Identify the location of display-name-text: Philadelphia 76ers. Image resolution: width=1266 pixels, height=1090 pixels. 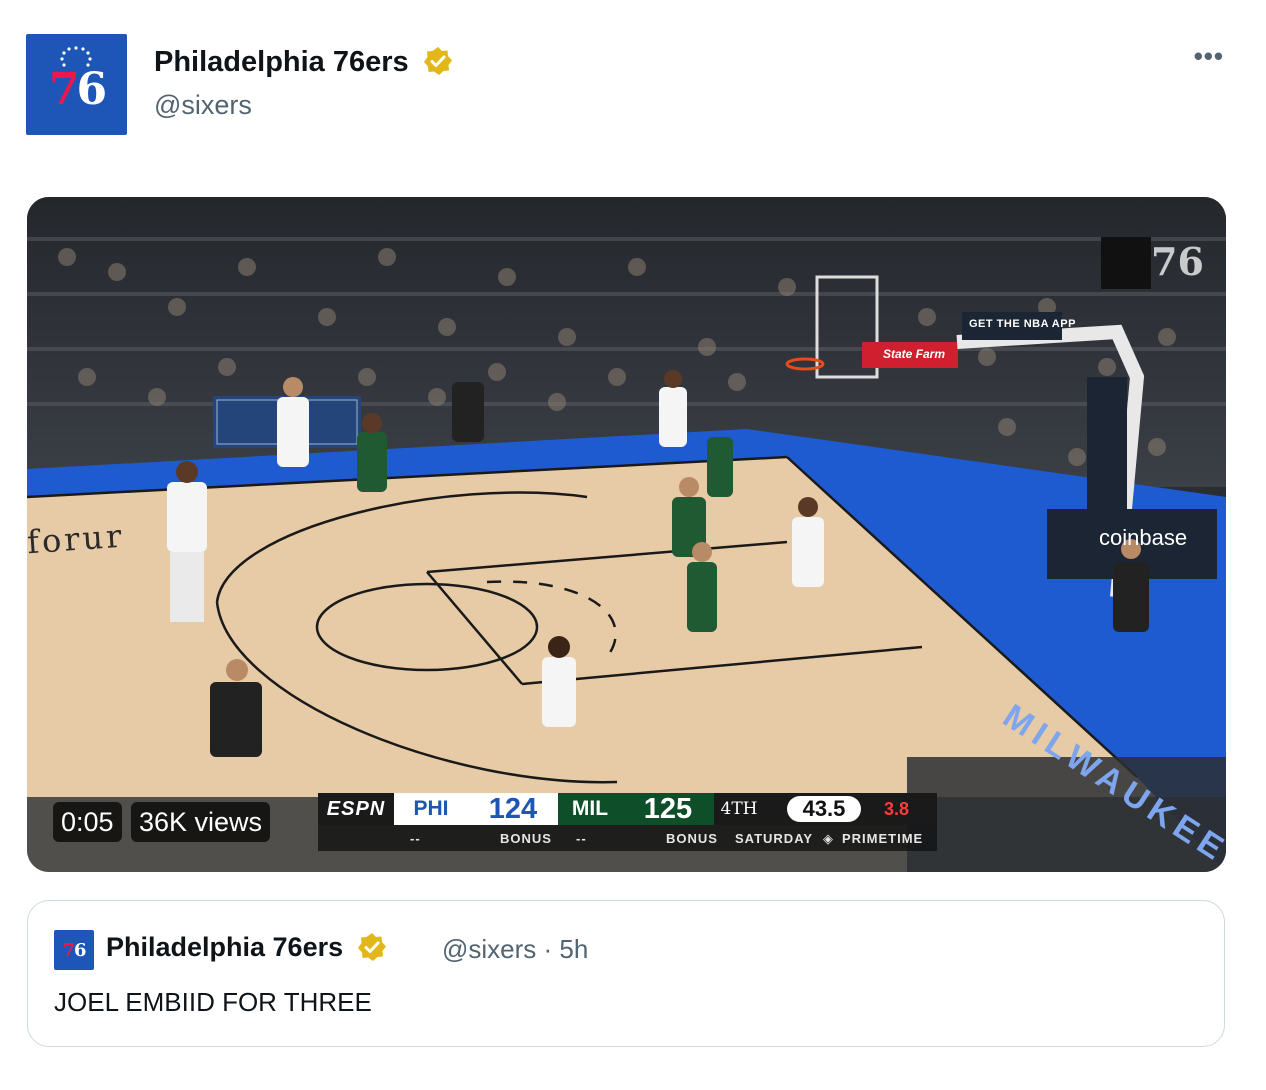
(281, 62).